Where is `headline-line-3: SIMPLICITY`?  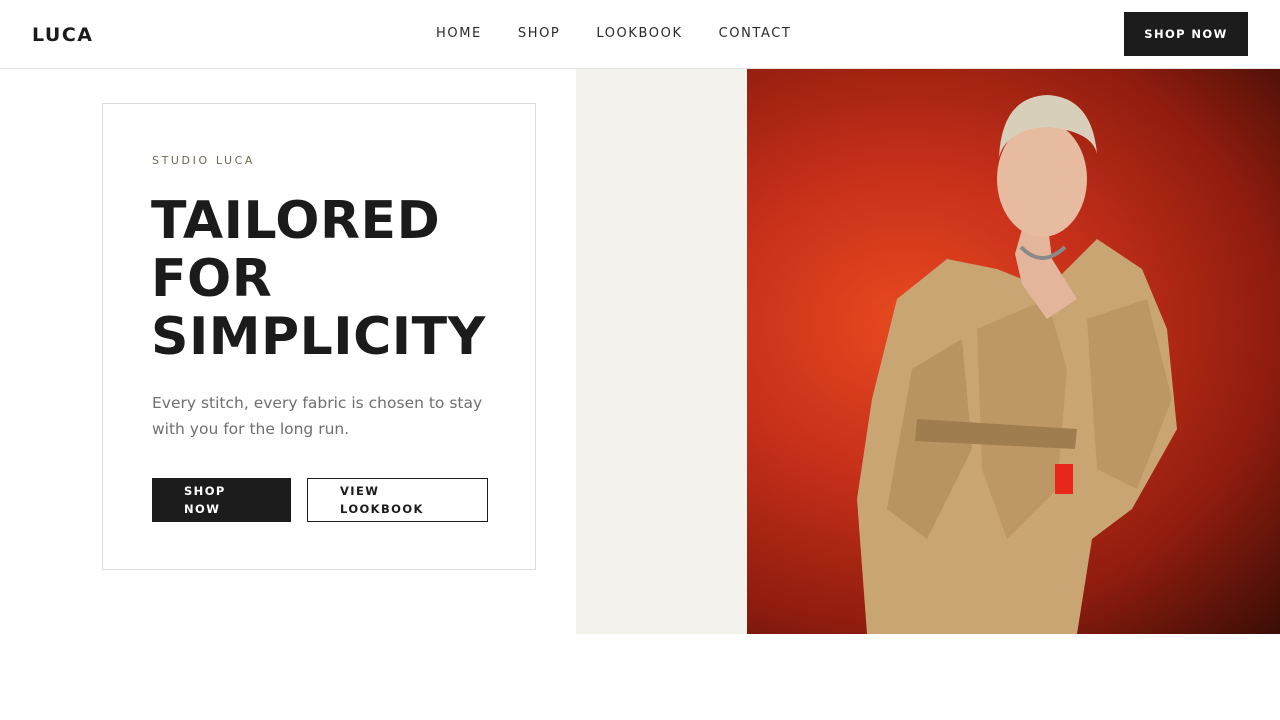 headline-line-3: SIMPLICITY is located at coordinates (318, 337).